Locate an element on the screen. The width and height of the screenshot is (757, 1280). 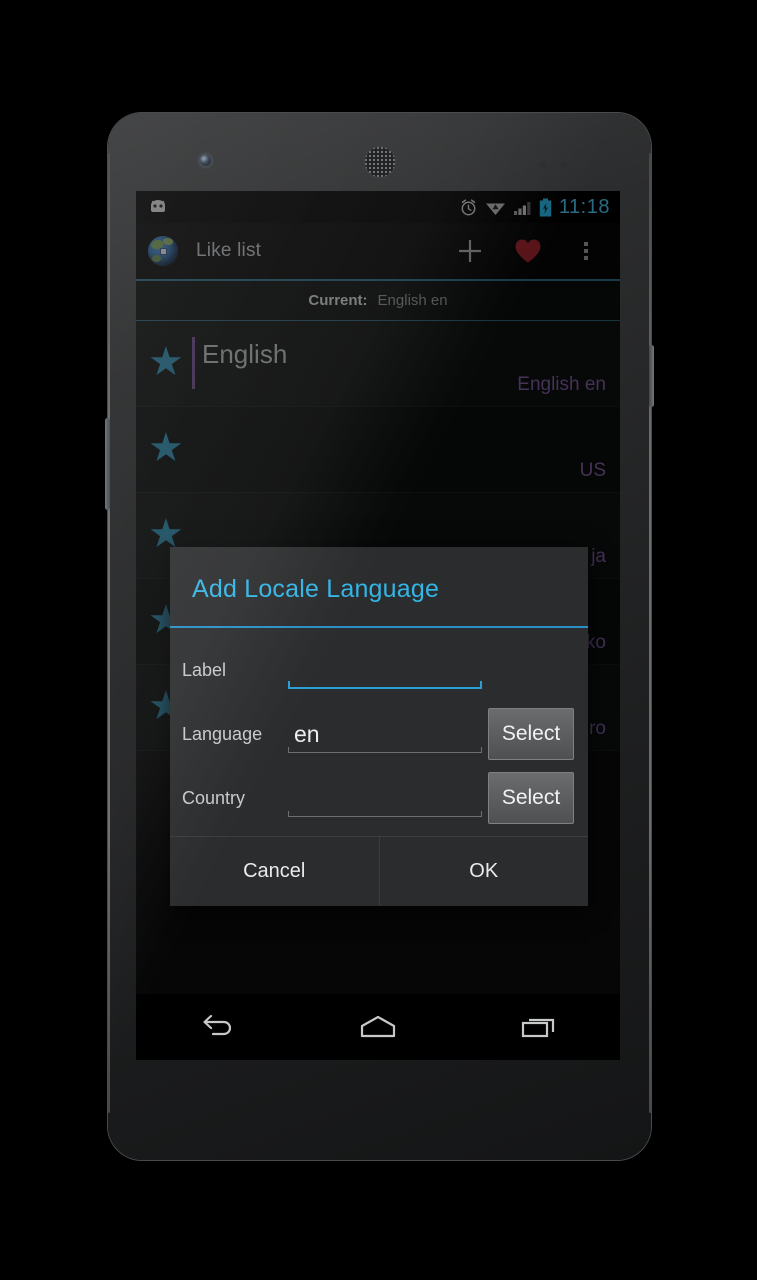
dialog-body: Label Language en Select Country Select is located at coordinates (379, 732).